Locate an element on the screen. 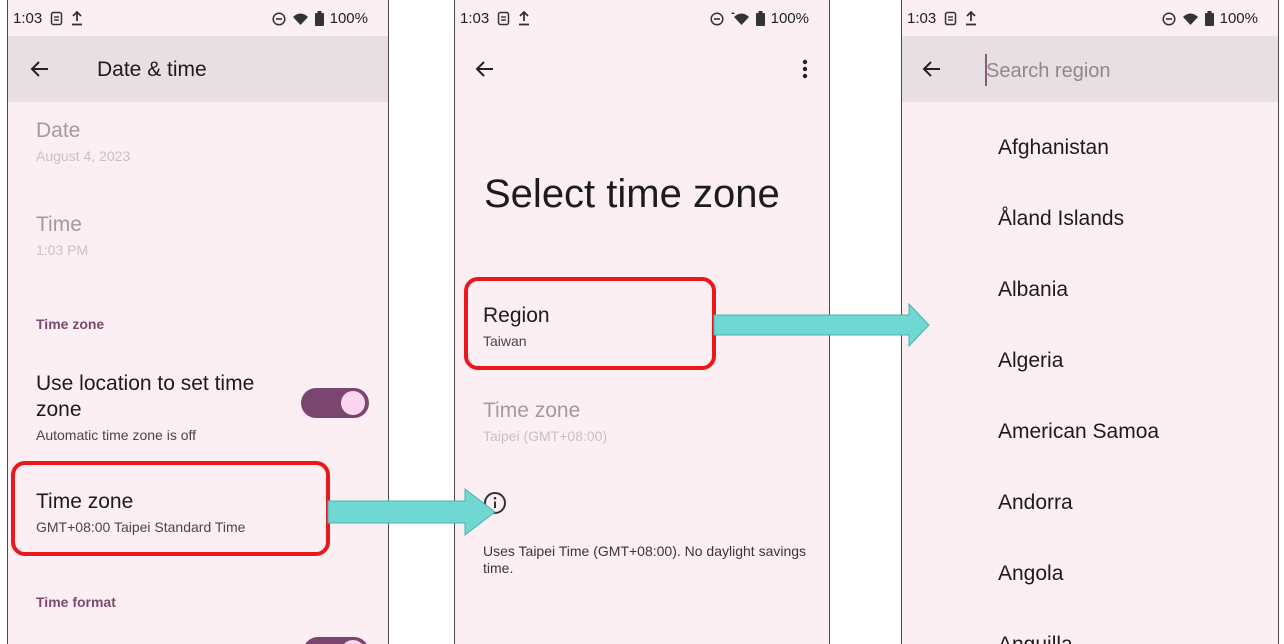 This screenshot has width=1284, height=644. arrow-to-search-region is located at coordinates (821, 325).